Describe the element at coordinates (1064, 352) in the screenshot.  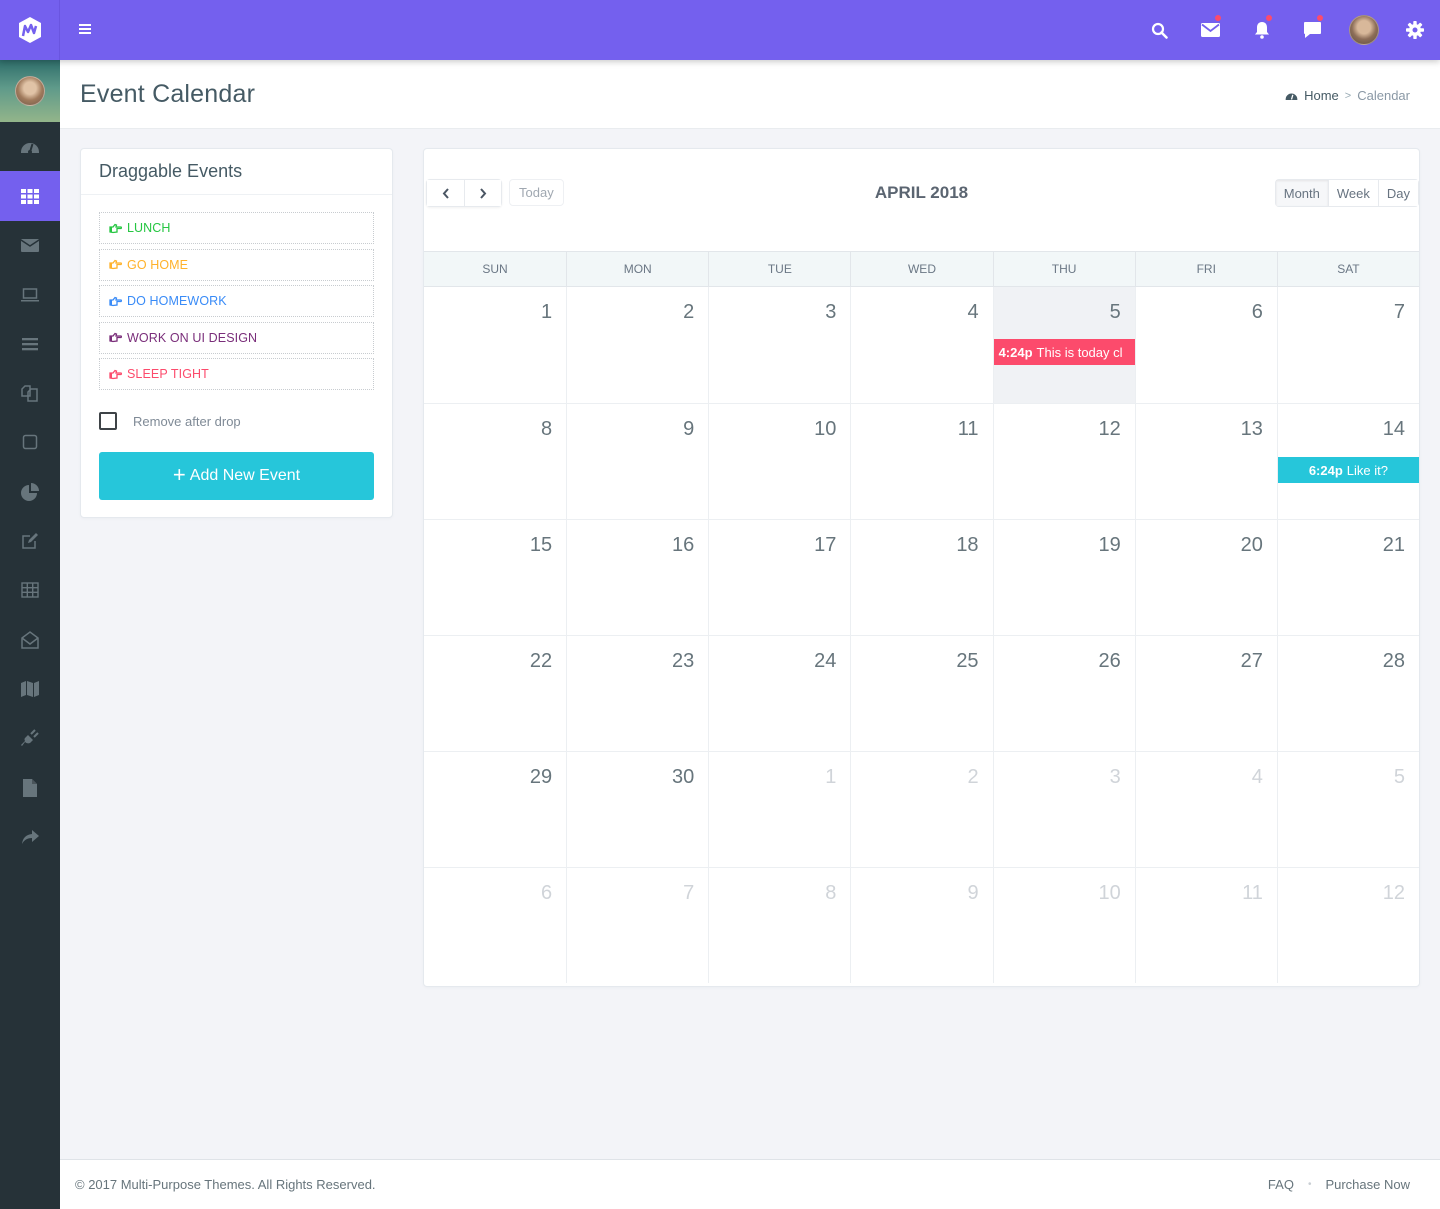
I see `calendar-event: 4:24p This is today cl` at that location.